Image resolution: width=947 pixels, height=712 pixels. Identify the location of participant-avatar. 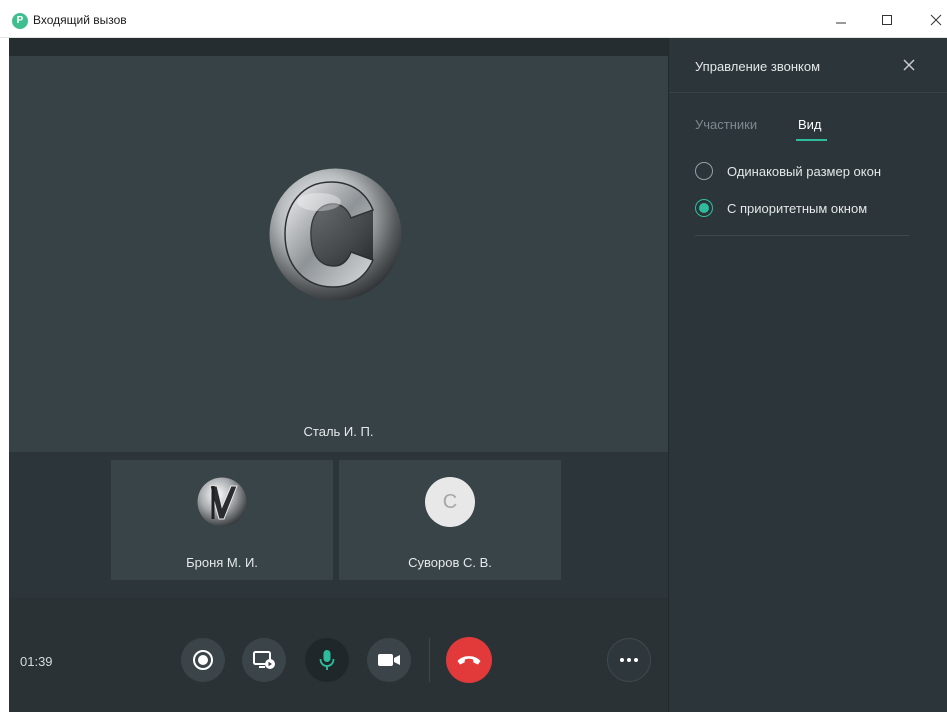
(222, 502).